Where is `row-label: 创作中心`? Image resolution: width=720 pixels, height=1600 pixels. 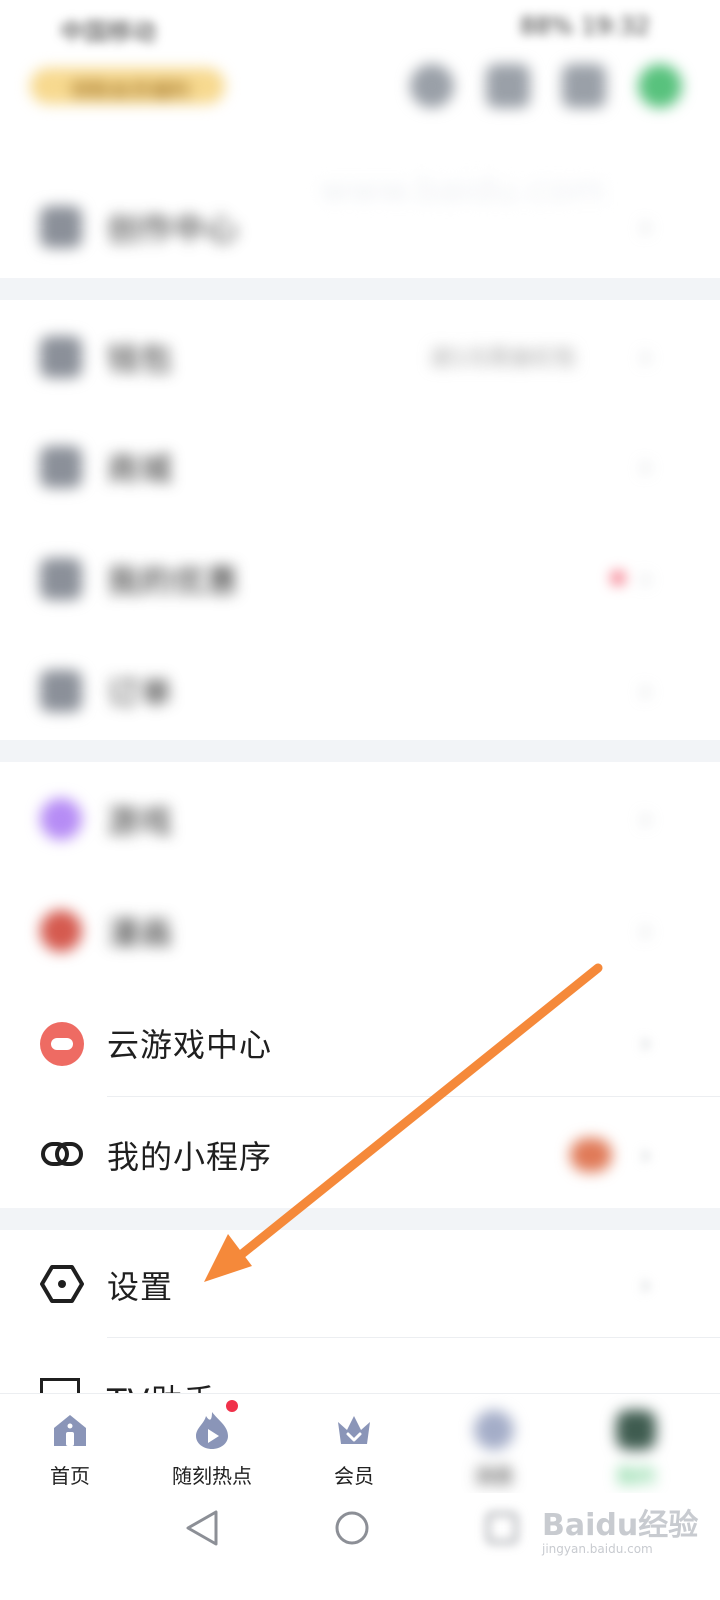 row-label: 创作中心 is located at coordinates (173, 229).